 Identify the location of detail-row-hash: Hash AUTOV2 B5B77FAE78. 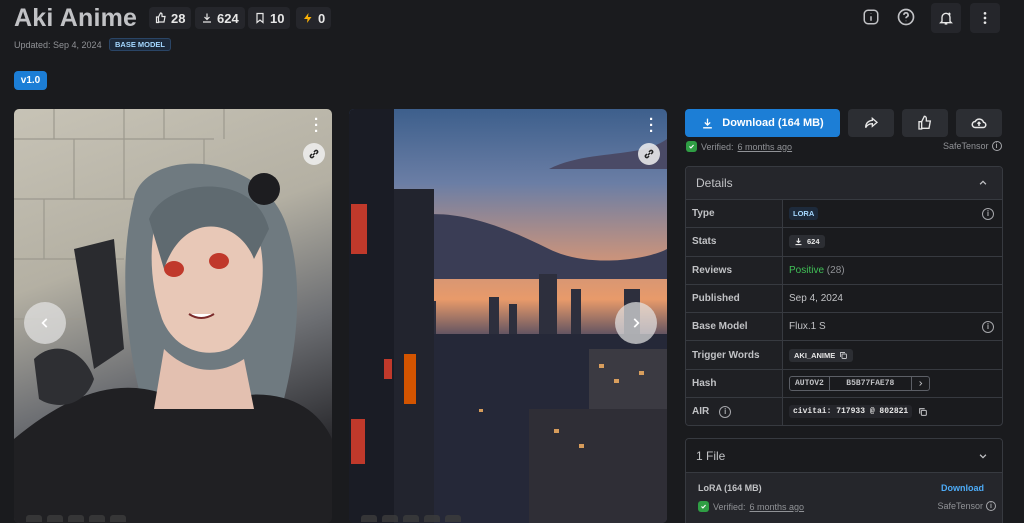
(844, 383).